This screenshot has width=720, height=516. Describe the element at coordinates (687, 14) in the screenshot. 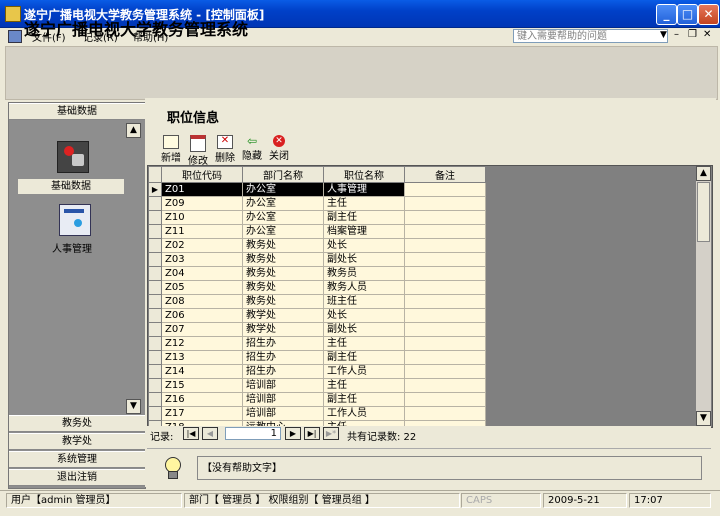

I see `maximize-icon: □` at that location.